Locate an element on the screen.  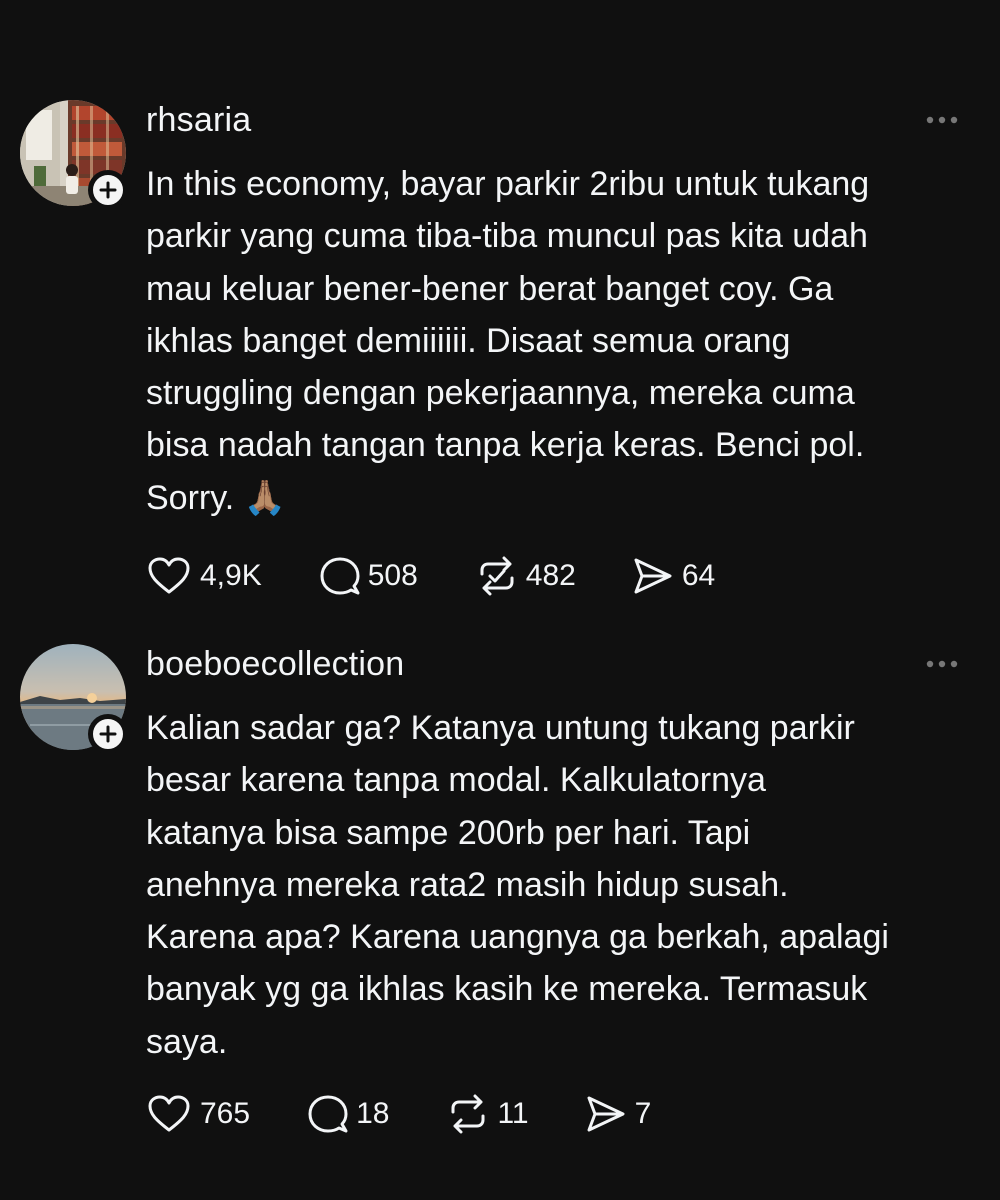
username: rhsaria is located at coordinates (198, 120).